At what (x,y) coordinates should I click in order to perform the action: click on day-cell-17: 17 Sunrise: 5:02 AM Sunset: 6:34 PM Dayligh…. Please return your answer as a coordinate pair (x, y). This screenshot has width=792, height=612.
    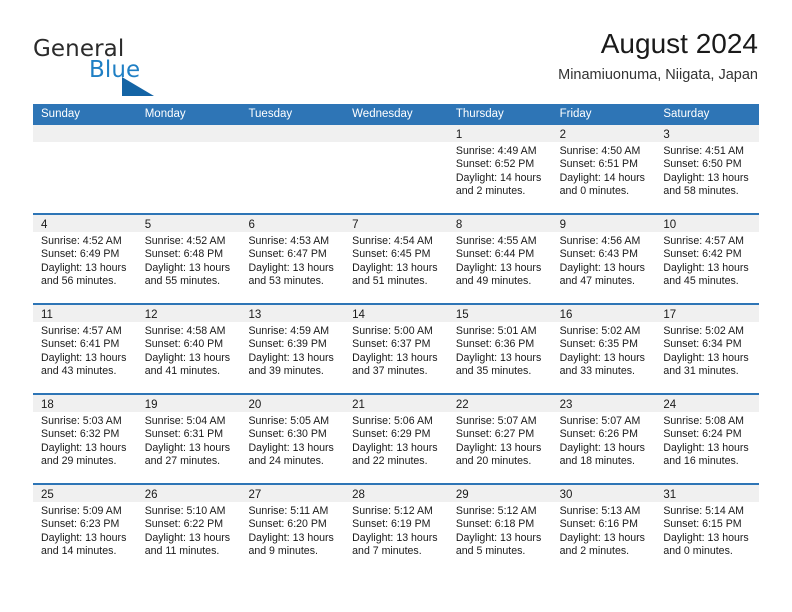
    Looking at the image, I should click on (707, 349).